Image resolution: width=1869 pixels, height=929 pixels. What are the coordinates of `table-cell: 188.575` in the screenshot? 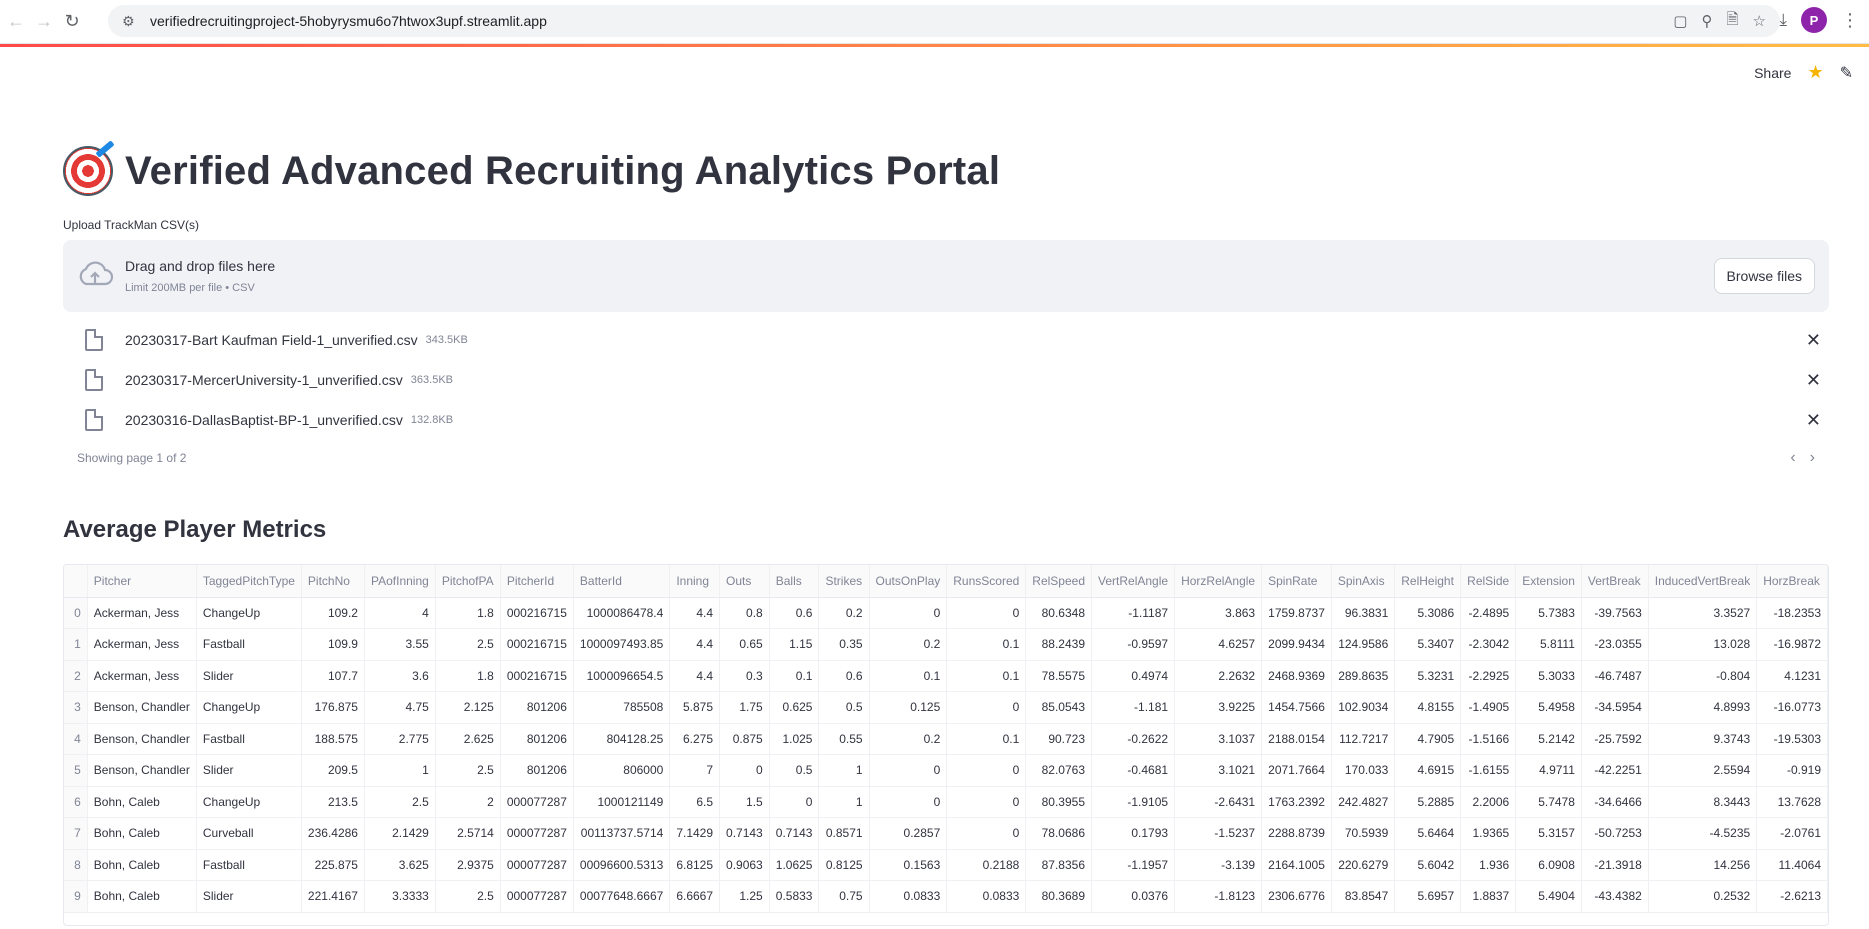 It's located at (333, 739).